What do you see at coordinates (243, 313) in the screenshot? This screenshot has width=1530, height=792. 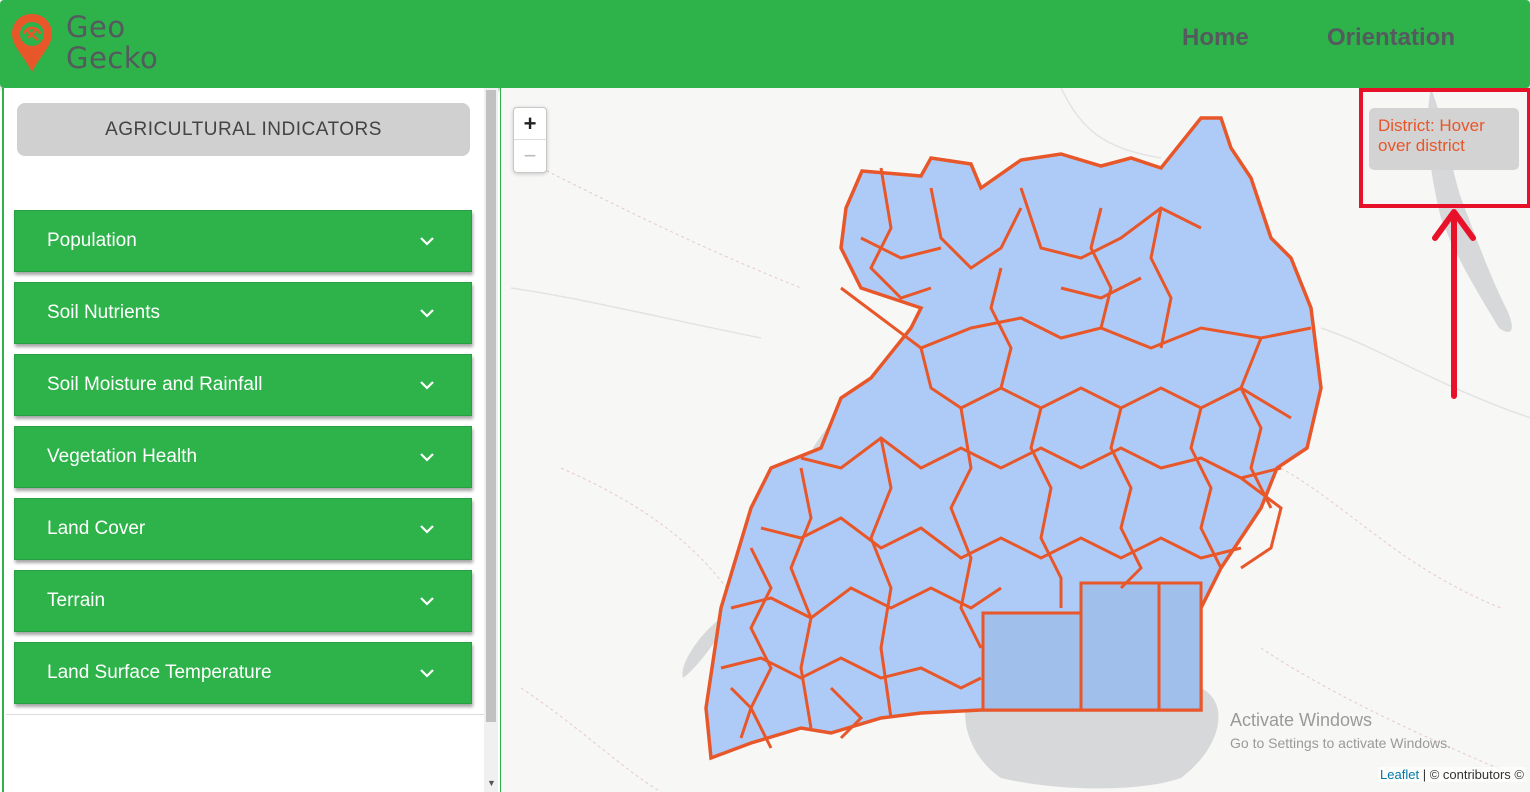 I see `accordion-soil-nutrients: Soil Nutrients` at bounding box center [243, 313].